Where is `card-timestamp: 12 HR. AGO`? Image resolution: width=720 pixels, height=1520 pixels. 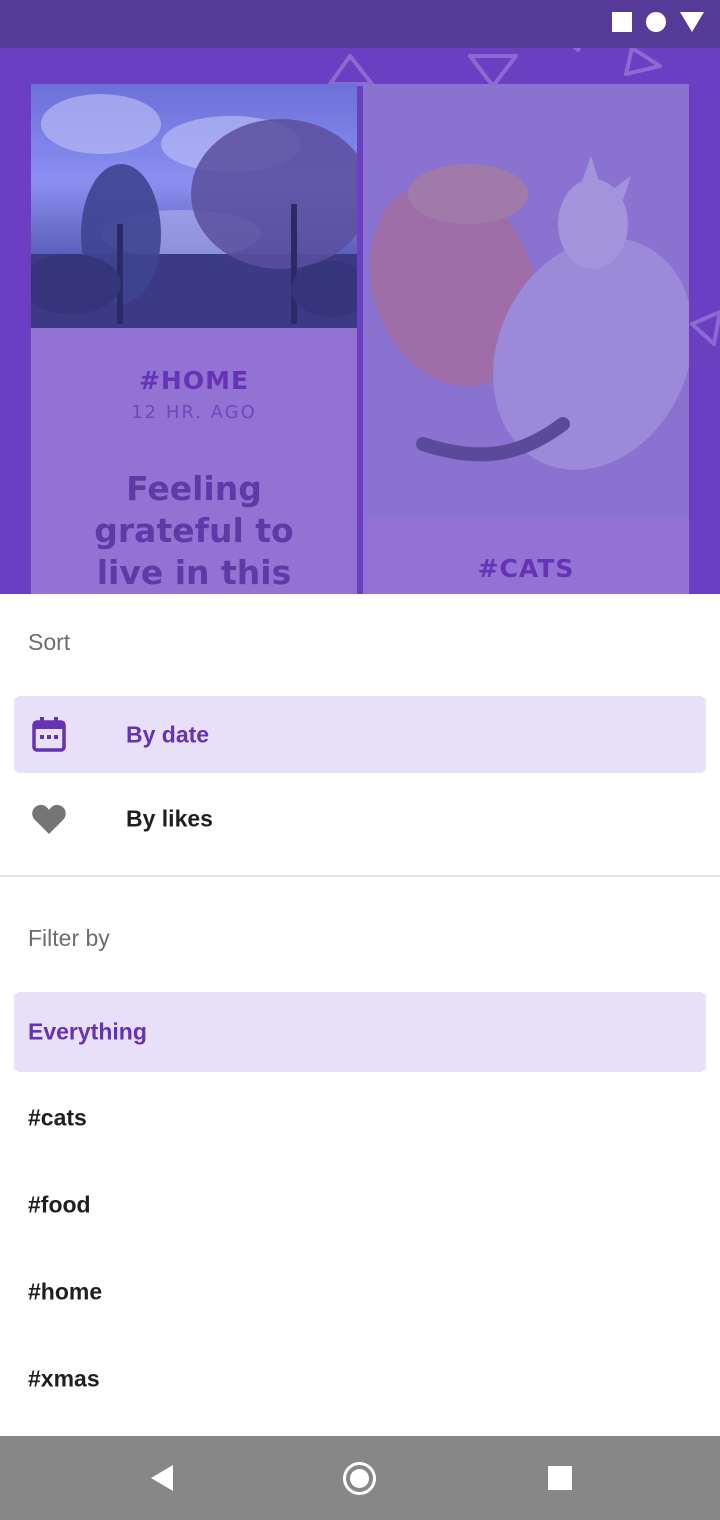
card-timestamp: 12 HR. AGO is located at coordinates (194, 412).